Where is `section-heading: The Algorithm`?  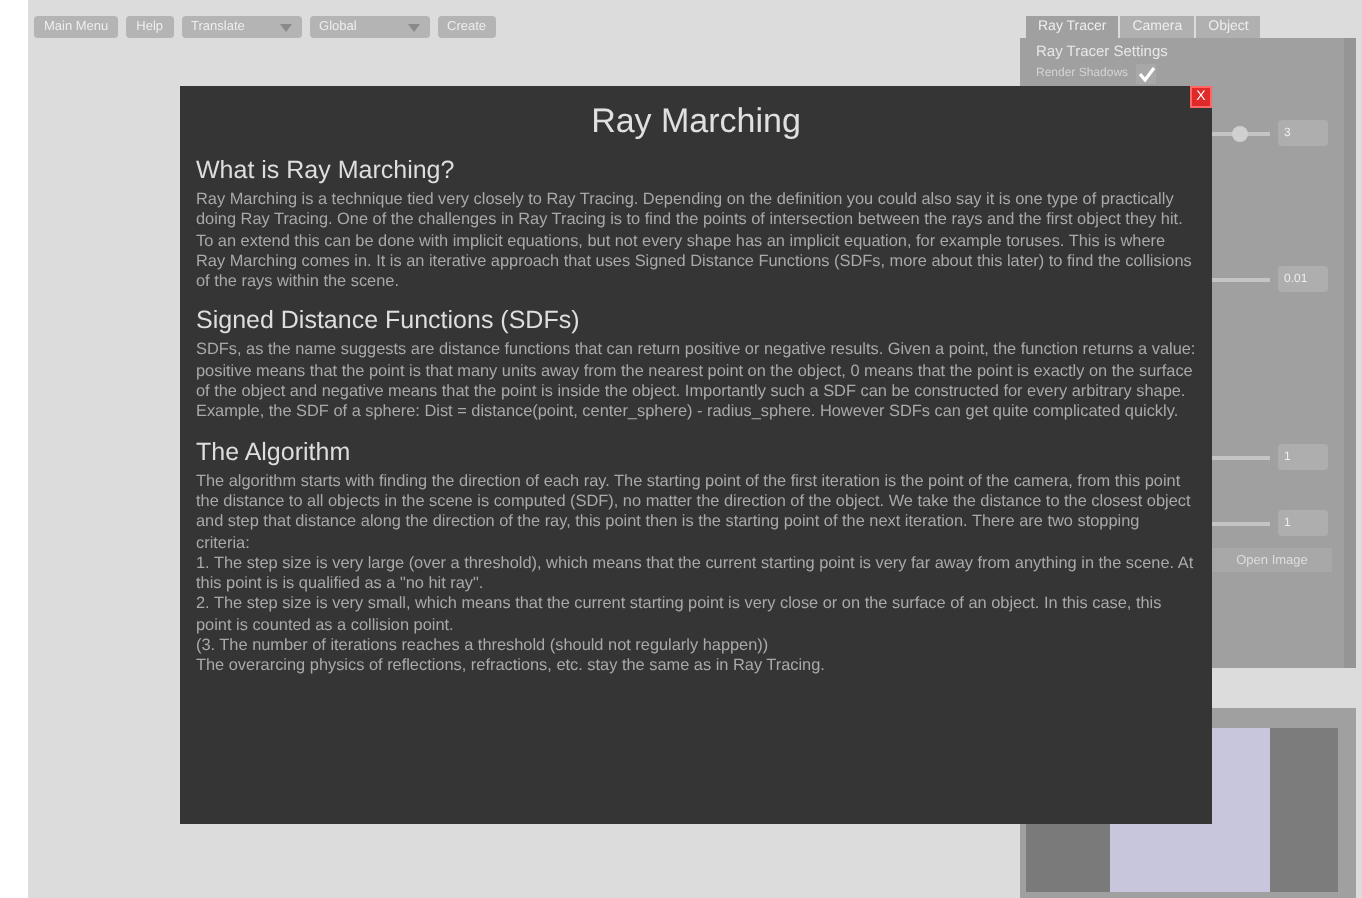 section-heading: The Algorithm is located at coordinates (274, 451).